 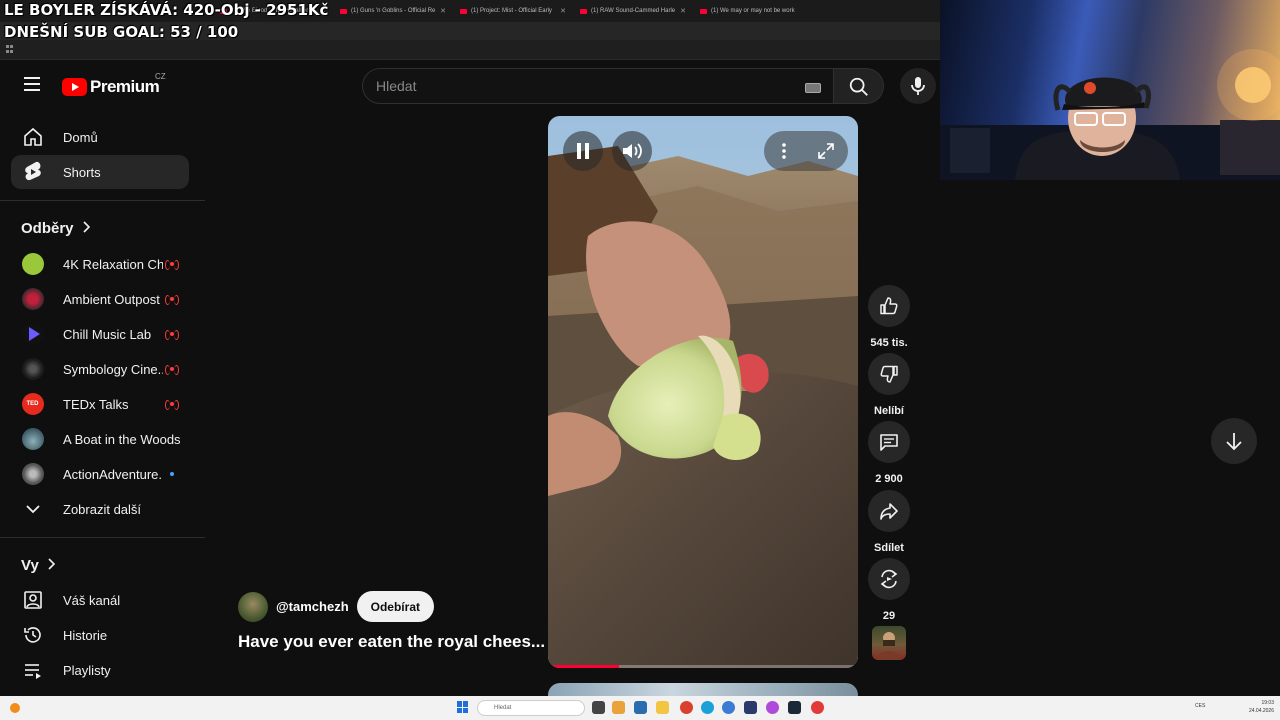 What do you see at coordinates (707, 707) in the screenshot?
I see `edge-icon` at bounding box center [707, 707].